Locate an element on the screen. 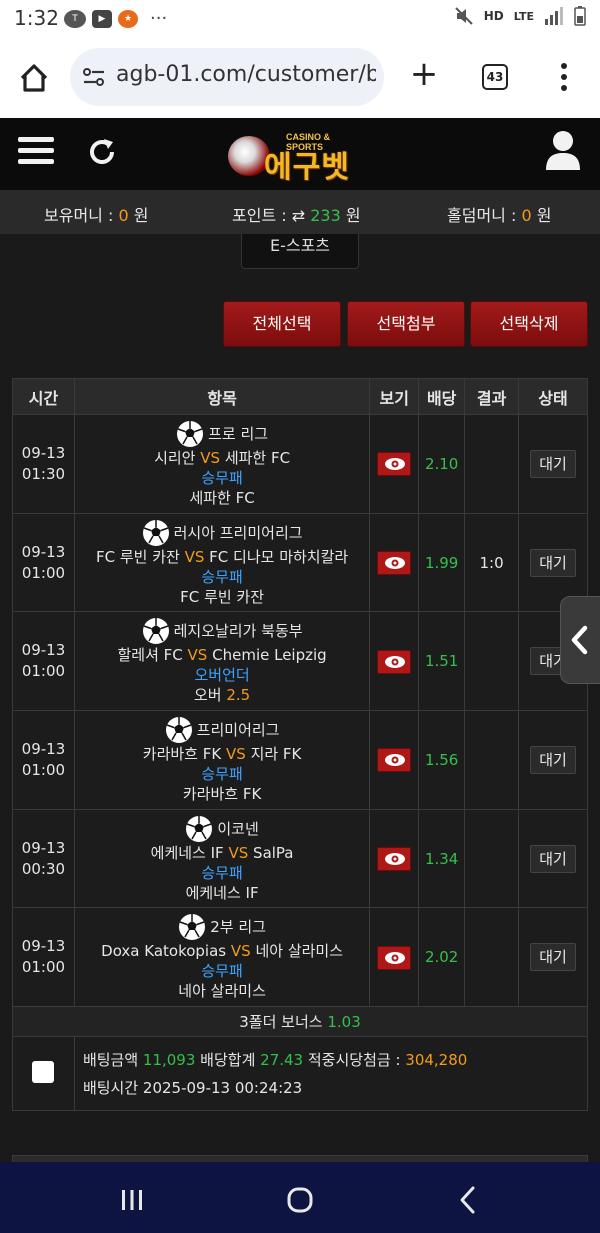 The width and height of the screenshot is (600, 1233). user-icon is located at coordinates (563, 151).